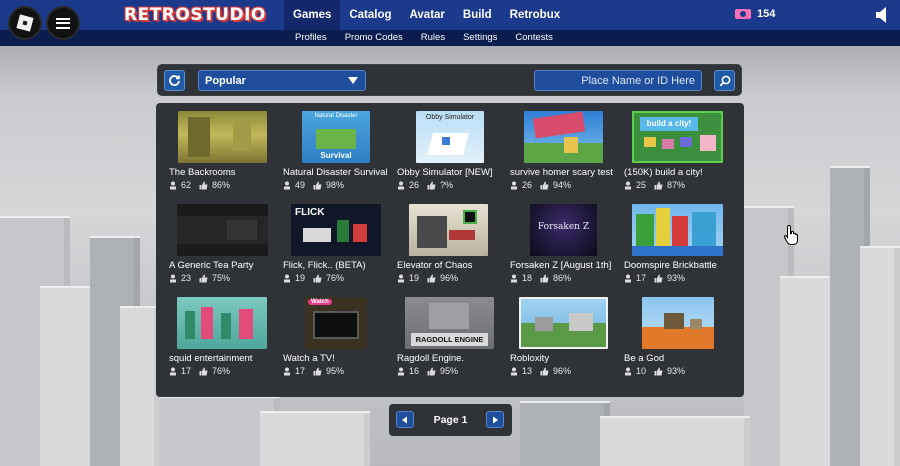 The width and height of the screenshot is (900, 466). Describe the element at coordinates (310, 212) in the screenshot. I see `thumb-caption: FLICK` at that location.